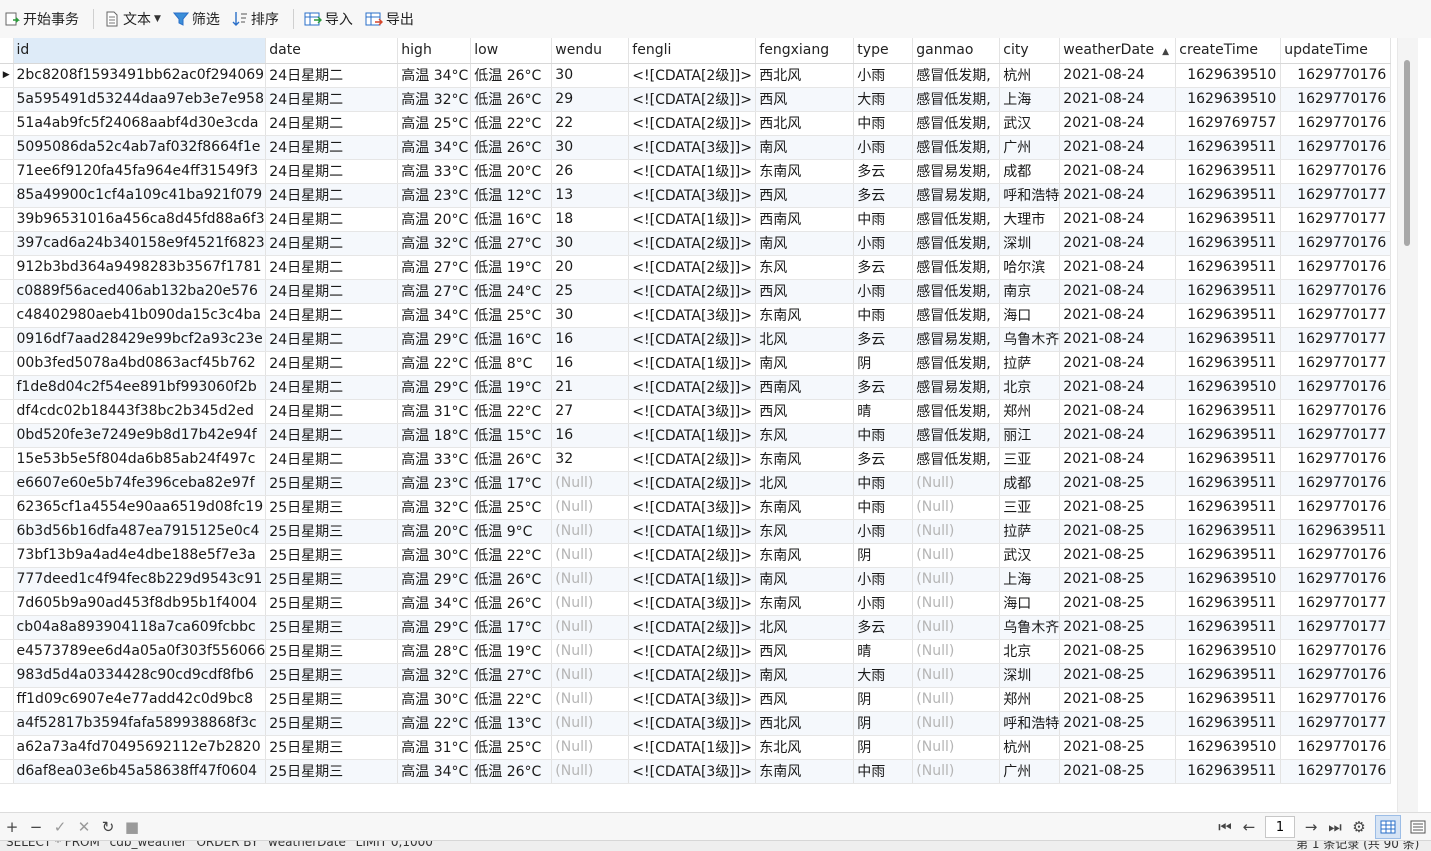 Image resolution: width=1431 pixels, height=851 pixels. What do you see at coordinates (140, 483) in the screenshot?
I see `cell-id: e6607e60e5b74fe396ceba82e97f` at bounding box center [140, 483].